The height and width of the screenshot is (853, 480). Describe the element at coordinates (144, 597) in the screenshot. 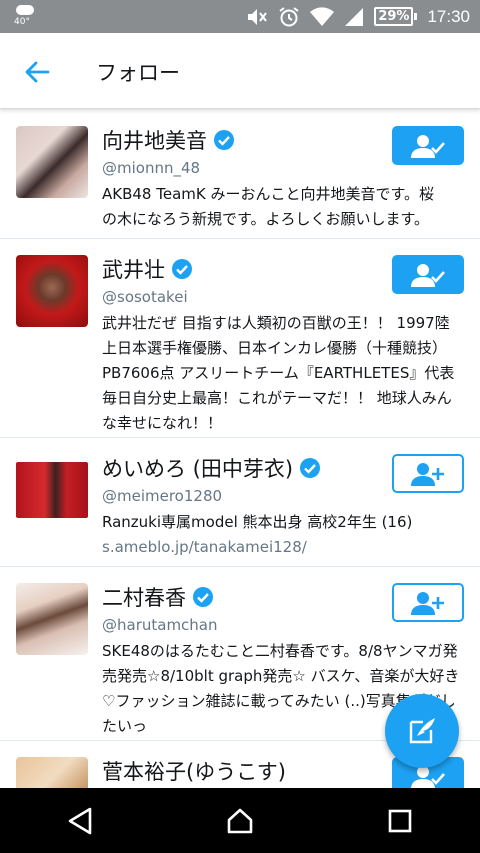

I see `user-name: 二村春香` at that location.